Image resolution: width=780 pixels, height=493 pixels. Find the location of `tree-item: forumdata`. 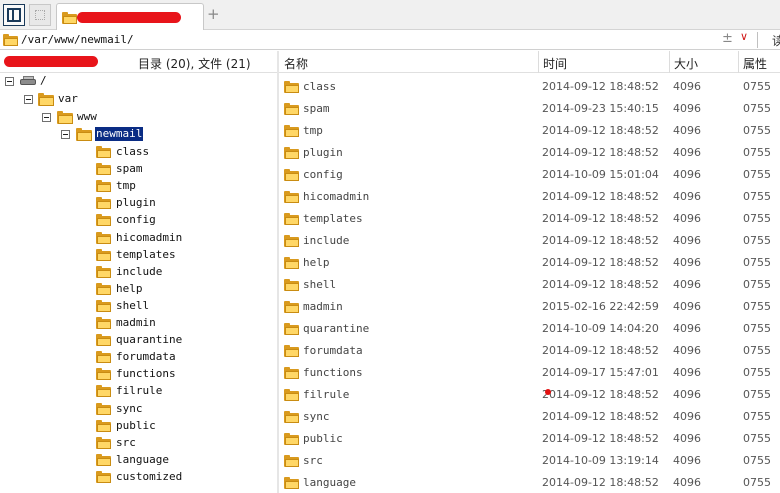

tree-item: forumdata is located at coordinates (138, 357).